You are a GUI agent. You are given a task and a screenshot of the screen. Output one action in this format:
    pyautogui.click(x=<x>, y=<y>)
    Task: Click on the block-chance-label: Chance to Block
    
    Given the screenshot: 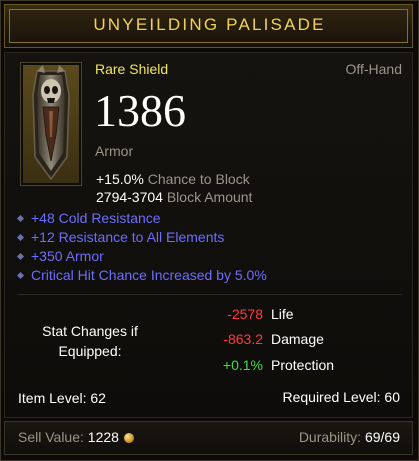 What is the action you would take?
    pyautogui.click(x=198, y=179)
    